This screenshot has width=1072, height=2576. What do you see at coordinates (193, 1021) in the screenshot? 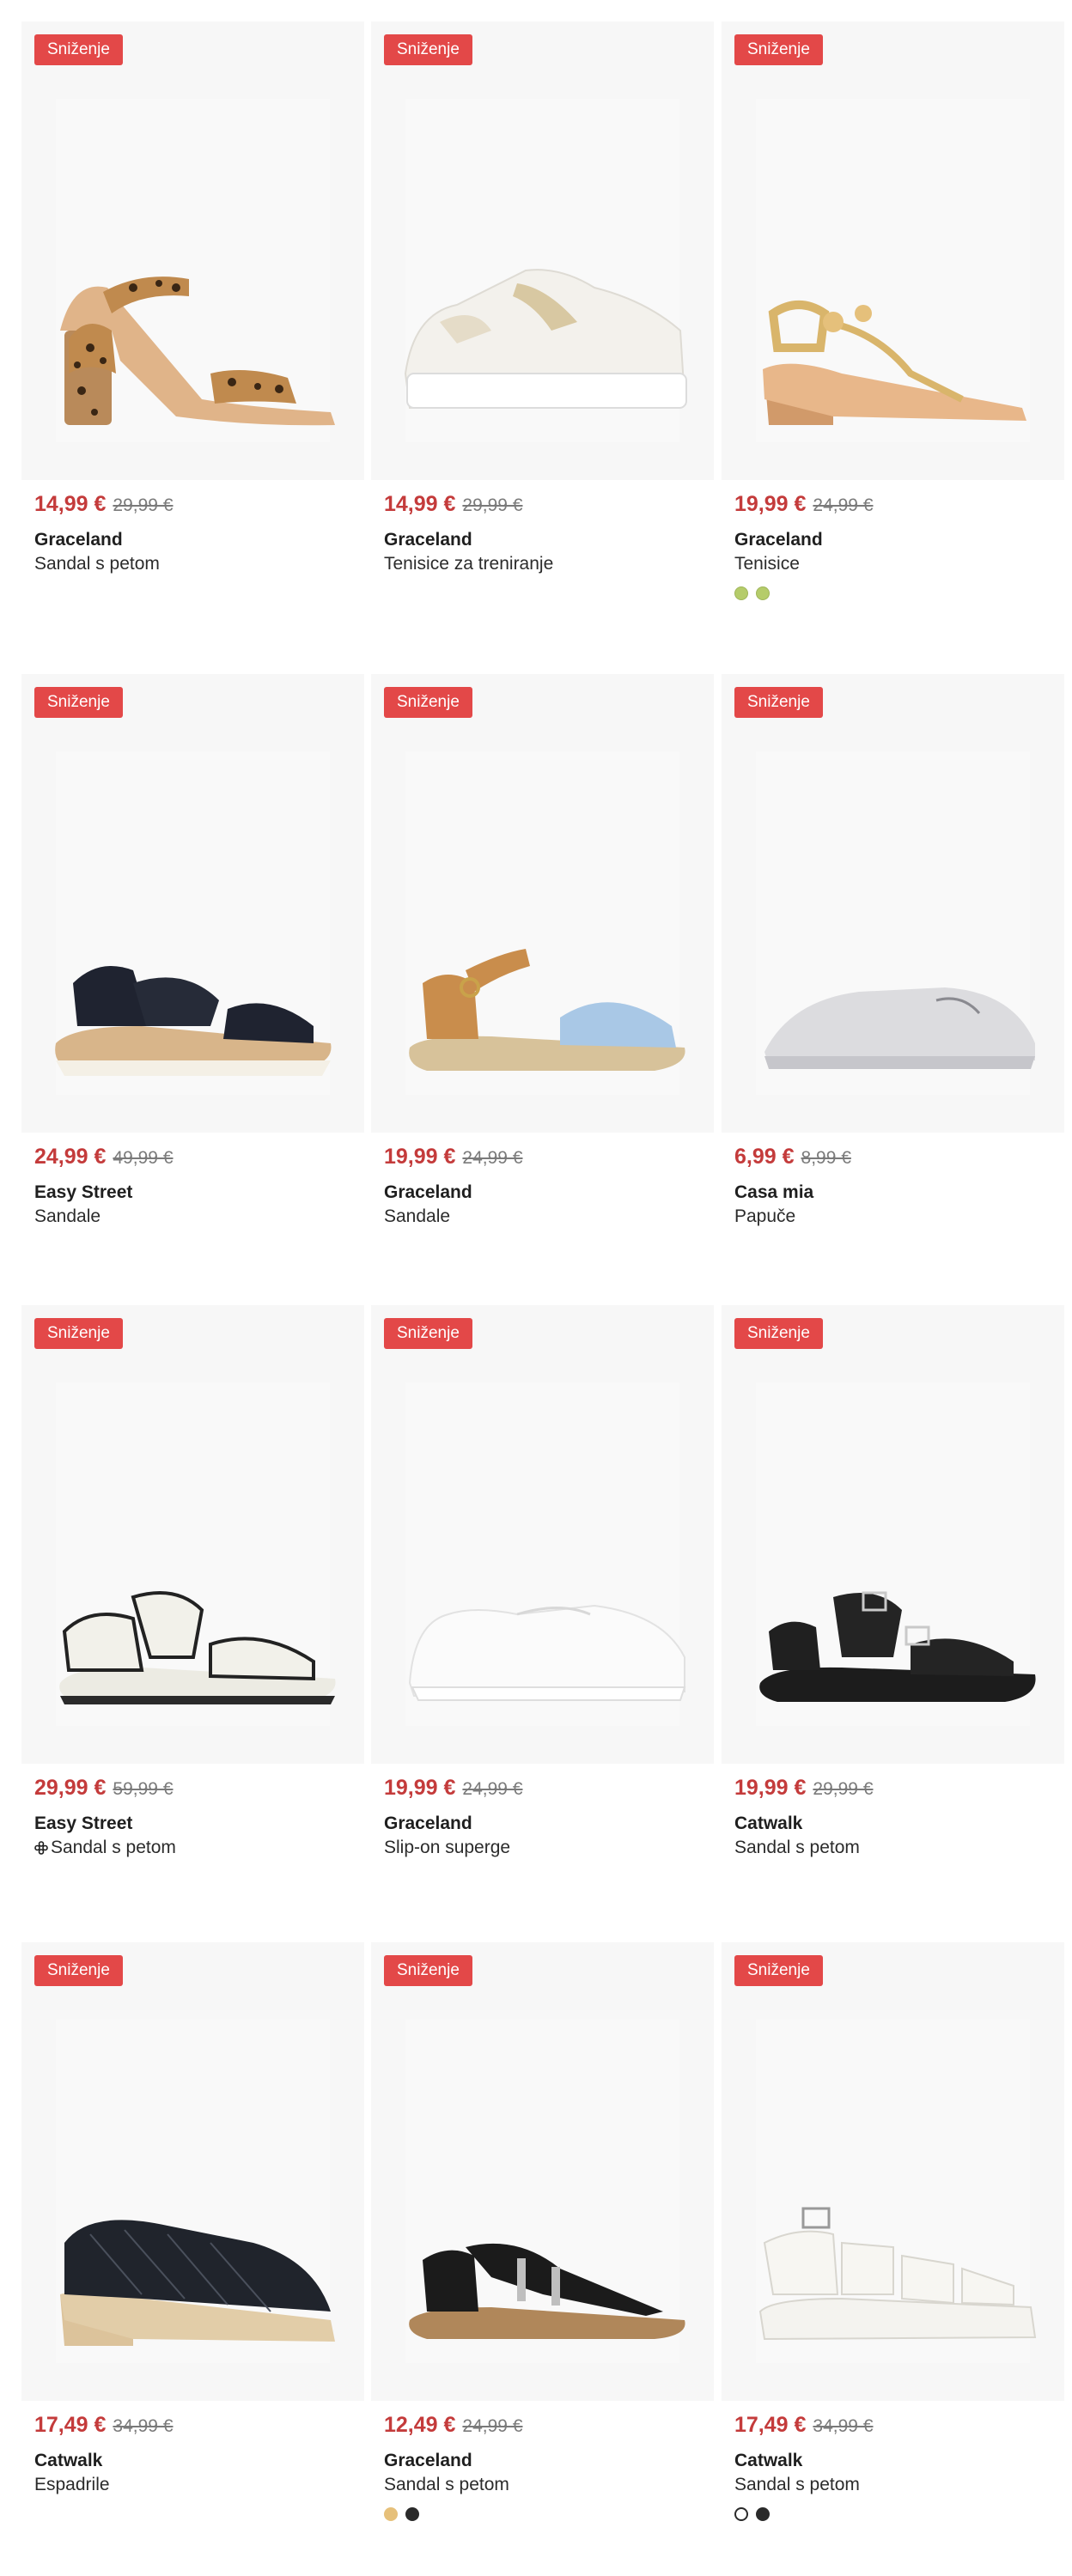
I see `black-velcro-sandal-image` at bounding box center [193, 1021].